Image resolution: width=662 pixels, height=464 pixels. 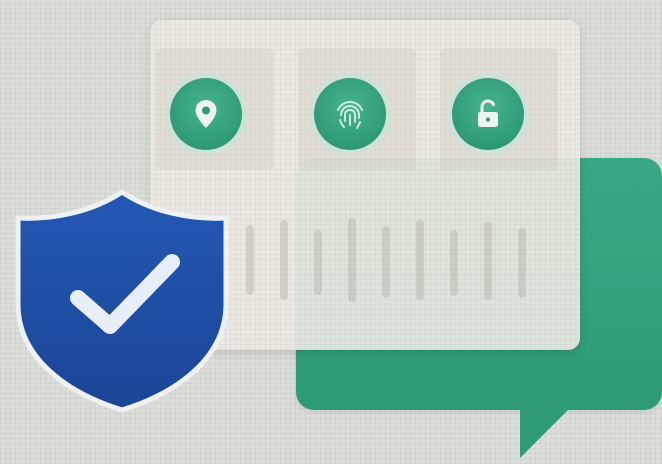 I want to click on lock-button, so click(x=488, y=114).